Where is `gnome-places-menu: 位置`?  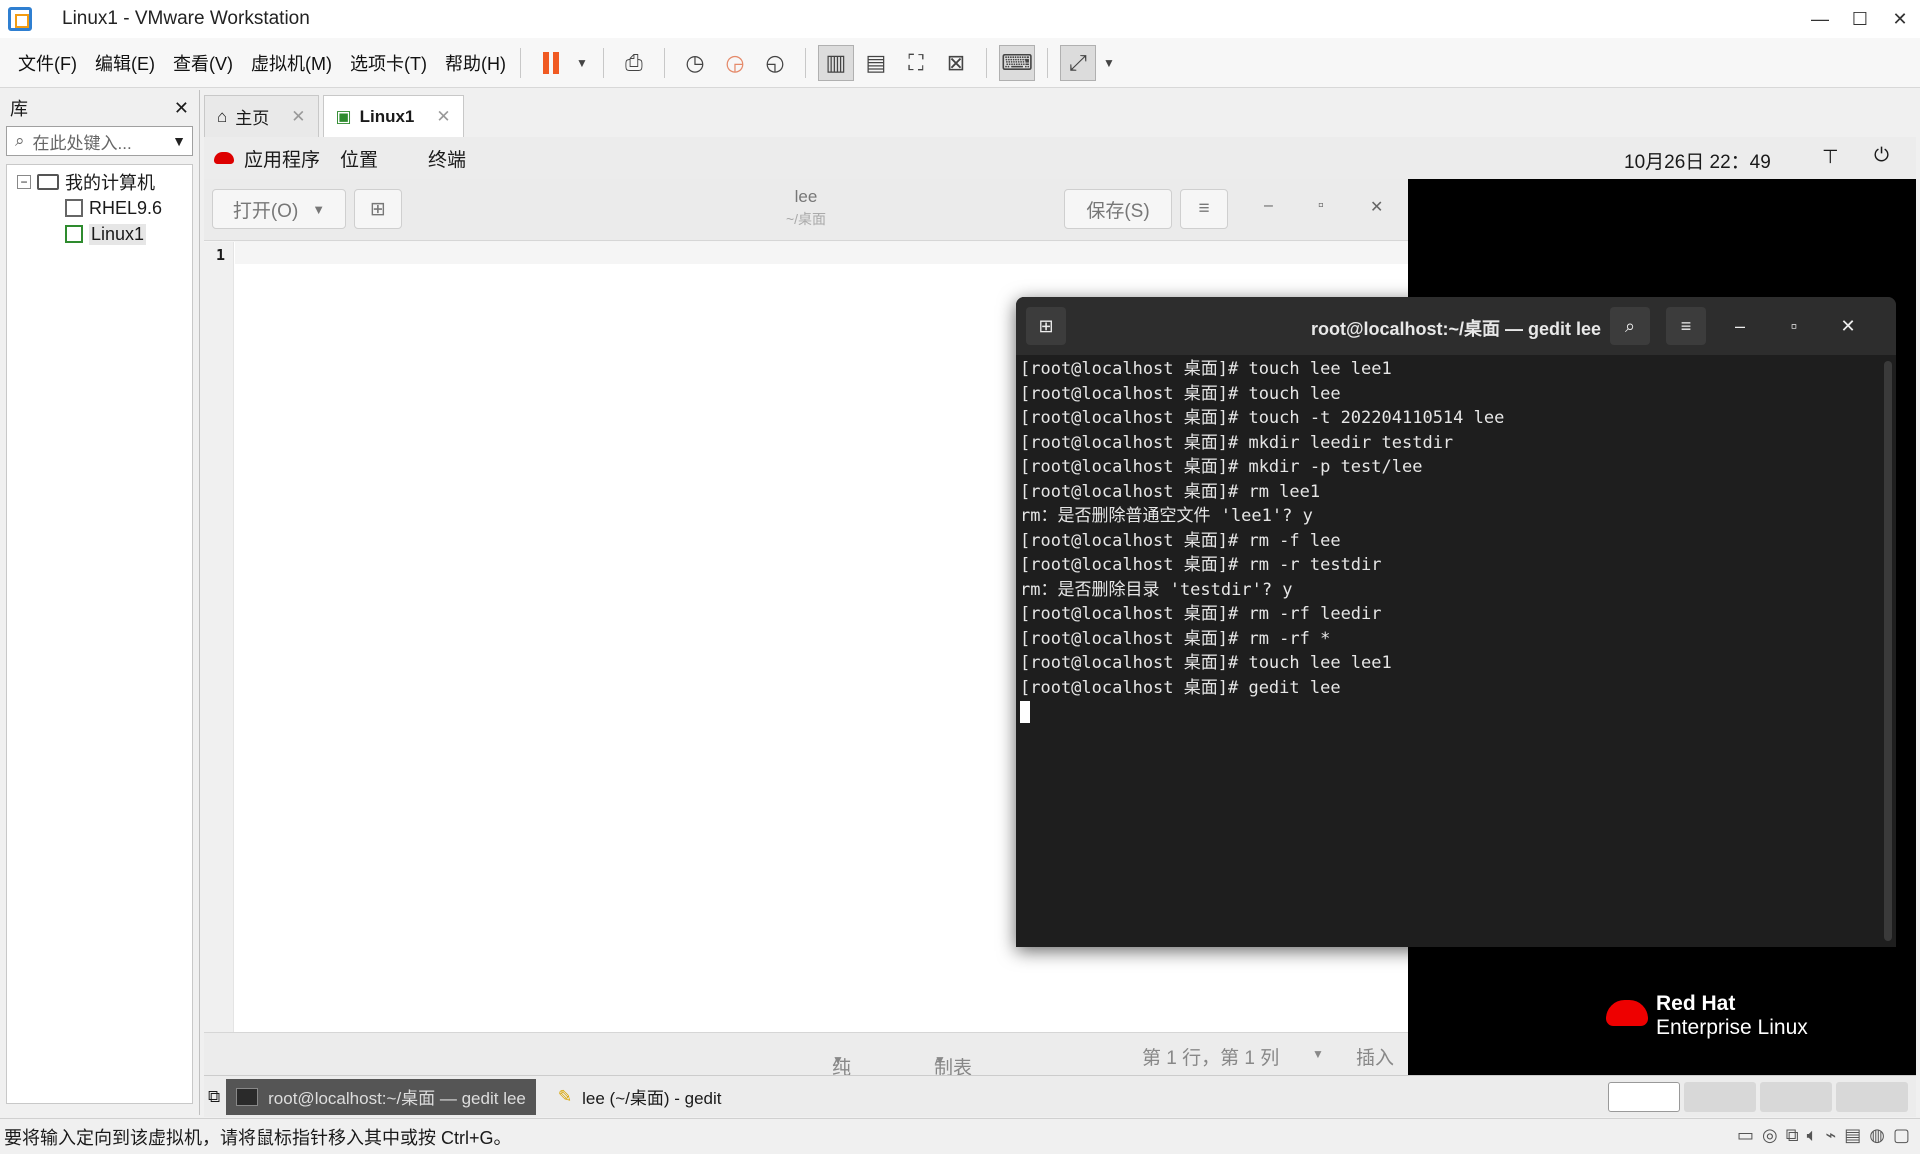 gnome-places-menu: 位置 is located at coordinates (359, 158).